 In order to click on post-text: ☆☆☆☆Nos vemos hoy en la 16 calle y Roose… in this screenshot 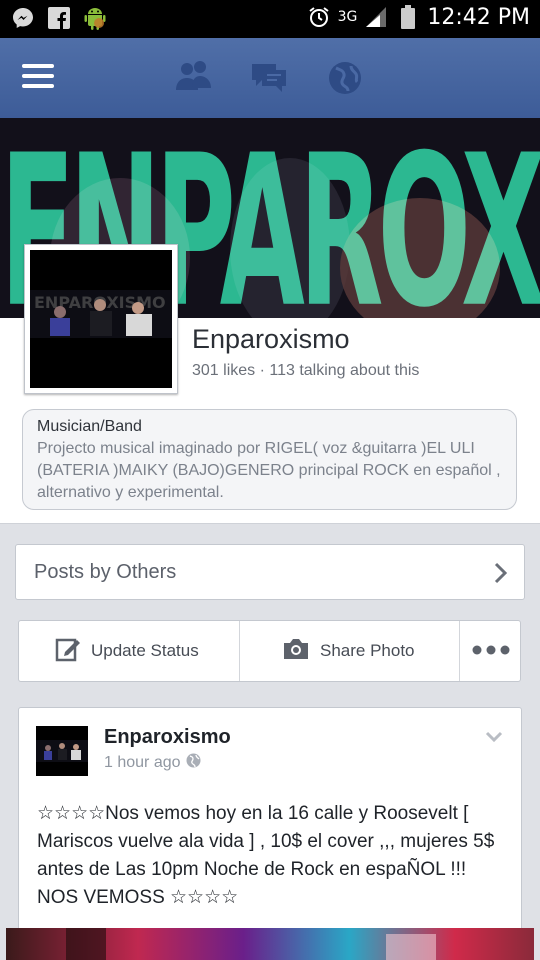, I will do `click(266, 855)`.